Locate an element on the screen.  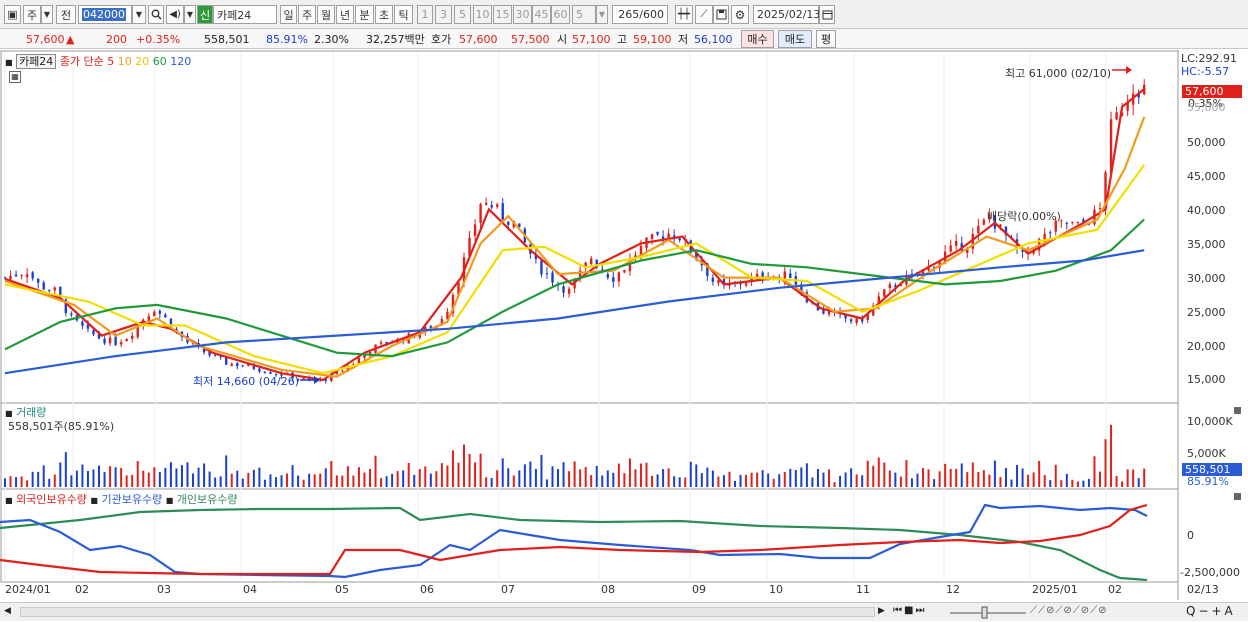
tab-second: 초 is located at coordinates (384, 14).